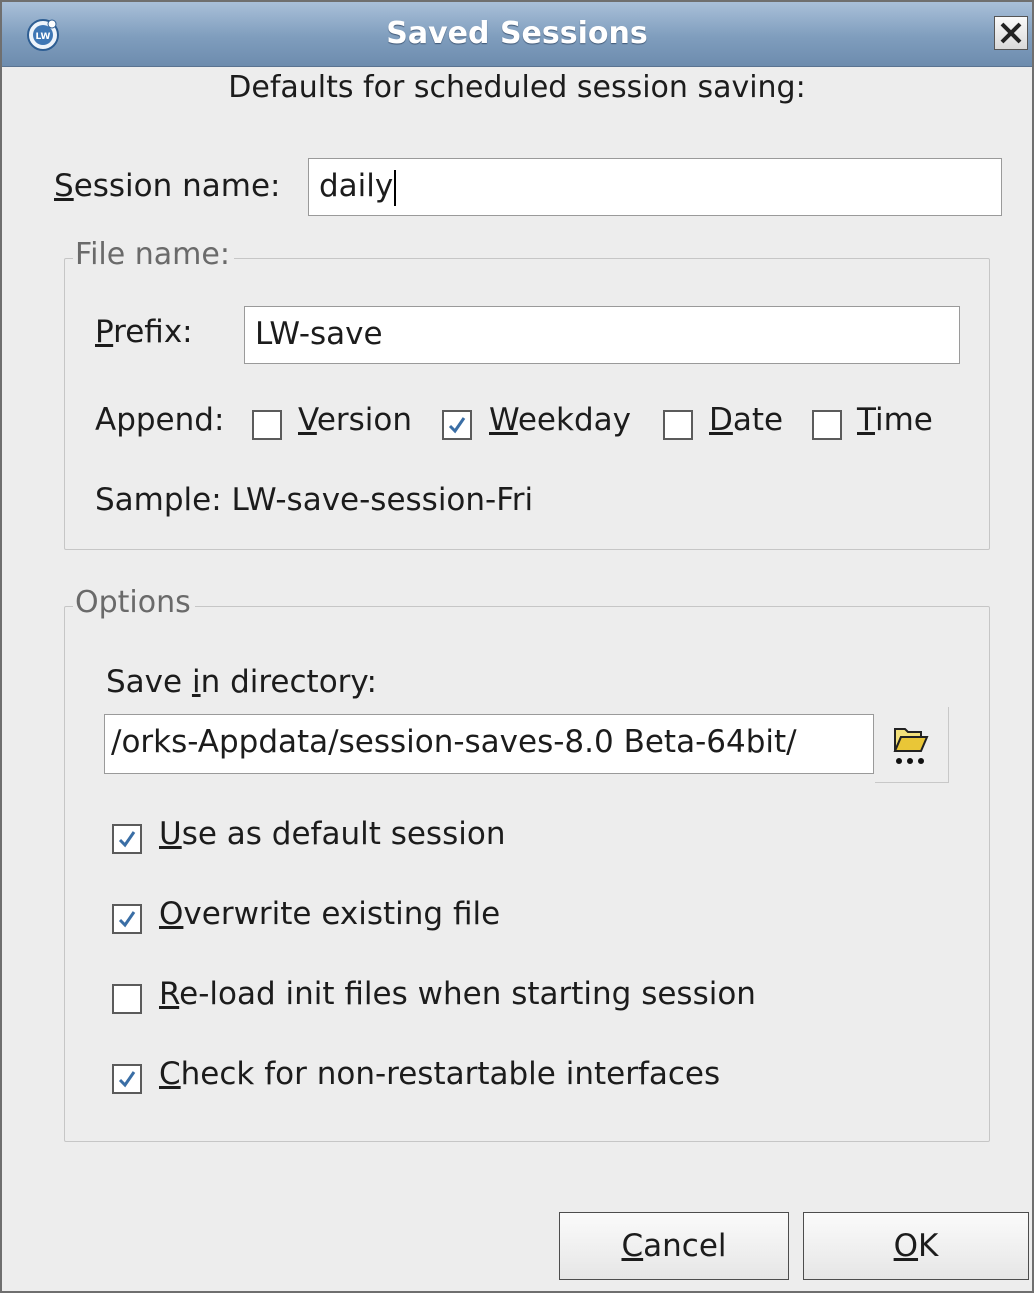 The image size is (1034, 1293). I want to click on append-version-label: Version, so click(355, 420).